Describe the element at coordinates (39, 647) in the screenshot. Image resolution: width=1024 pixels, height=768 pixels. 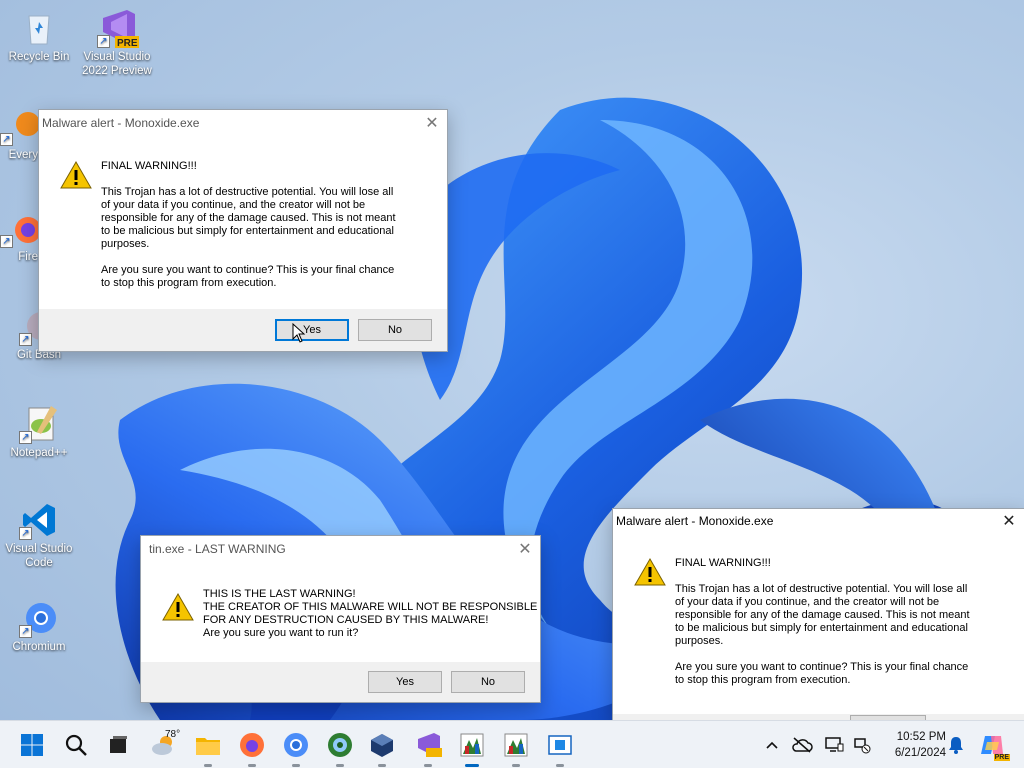
I see `desktop-icon-label: Chromium` at that location.